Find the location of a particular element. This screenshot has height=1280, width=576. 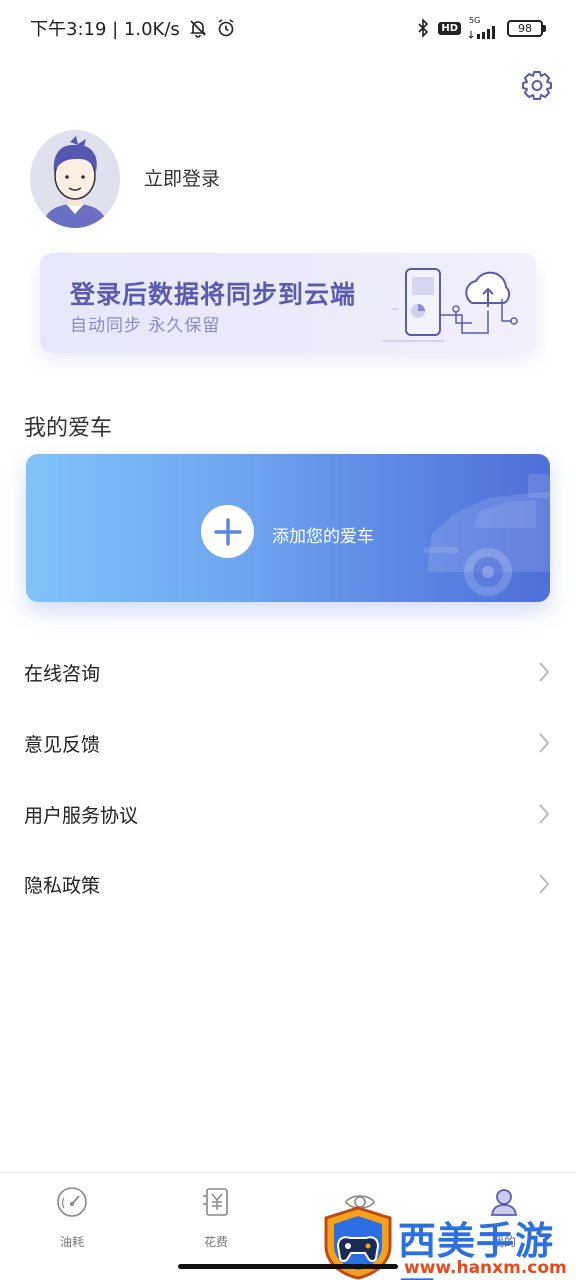

add-car-label: 添加您的爱车 is located at coordinates (323, 537).